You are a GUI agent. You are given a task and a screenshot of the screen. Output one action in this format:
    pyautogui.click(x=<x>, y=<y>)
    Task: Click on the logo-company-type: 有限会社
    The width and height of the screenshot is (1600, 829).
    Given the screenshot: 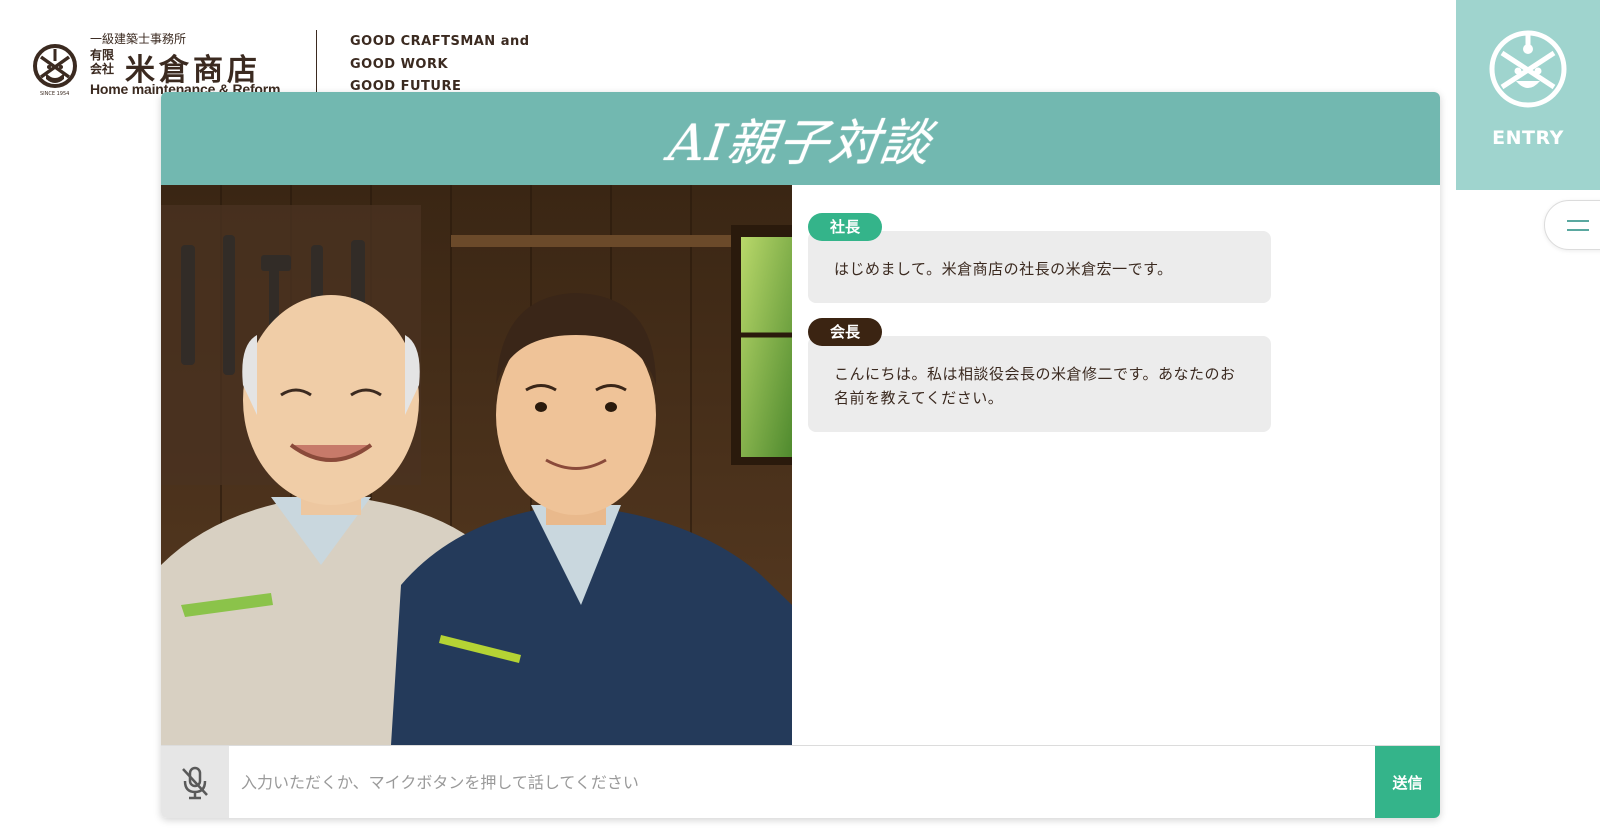 What is the action you would take?
    pyautogui.click(x=102, y=62)
    